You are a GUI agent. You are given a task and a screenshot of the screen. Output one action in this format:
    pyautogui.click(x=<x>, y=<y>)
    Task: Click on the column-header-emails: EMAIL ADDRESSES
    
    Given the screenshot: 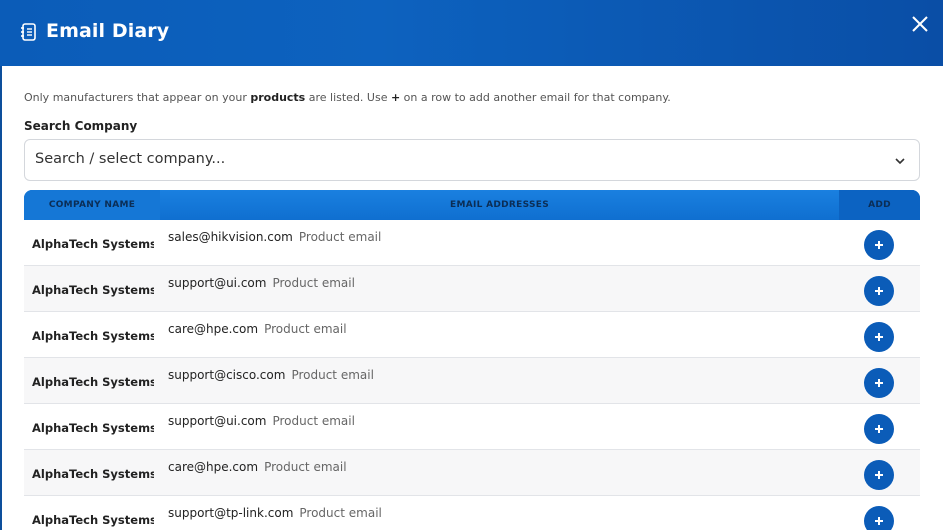 What is the action you would take?
    pyautogui.click(x=499, y=205)
    